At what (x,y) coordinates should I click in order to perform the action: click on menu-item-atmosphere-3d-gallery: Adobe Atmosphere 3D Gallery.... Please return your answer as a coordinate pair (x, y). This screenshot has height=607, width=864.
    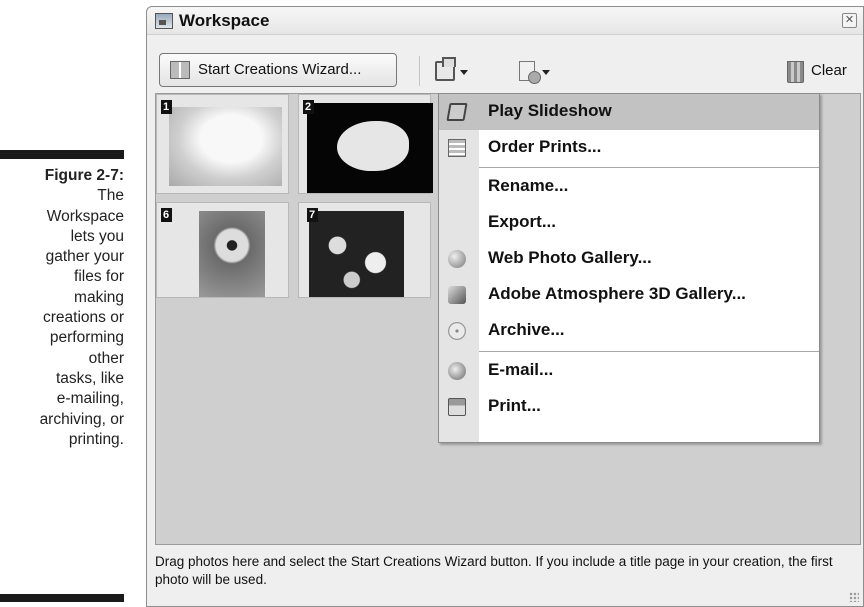
    Looking at the image, I should click on (629, 295).